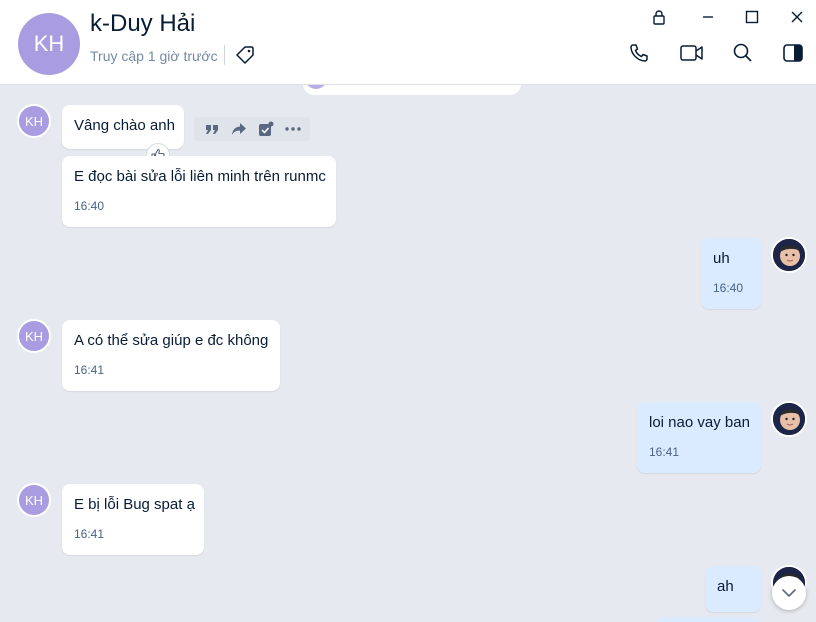 The width and height of the screenshot is (816, 622). I want to click on message-text: uh, so click(721, 258).